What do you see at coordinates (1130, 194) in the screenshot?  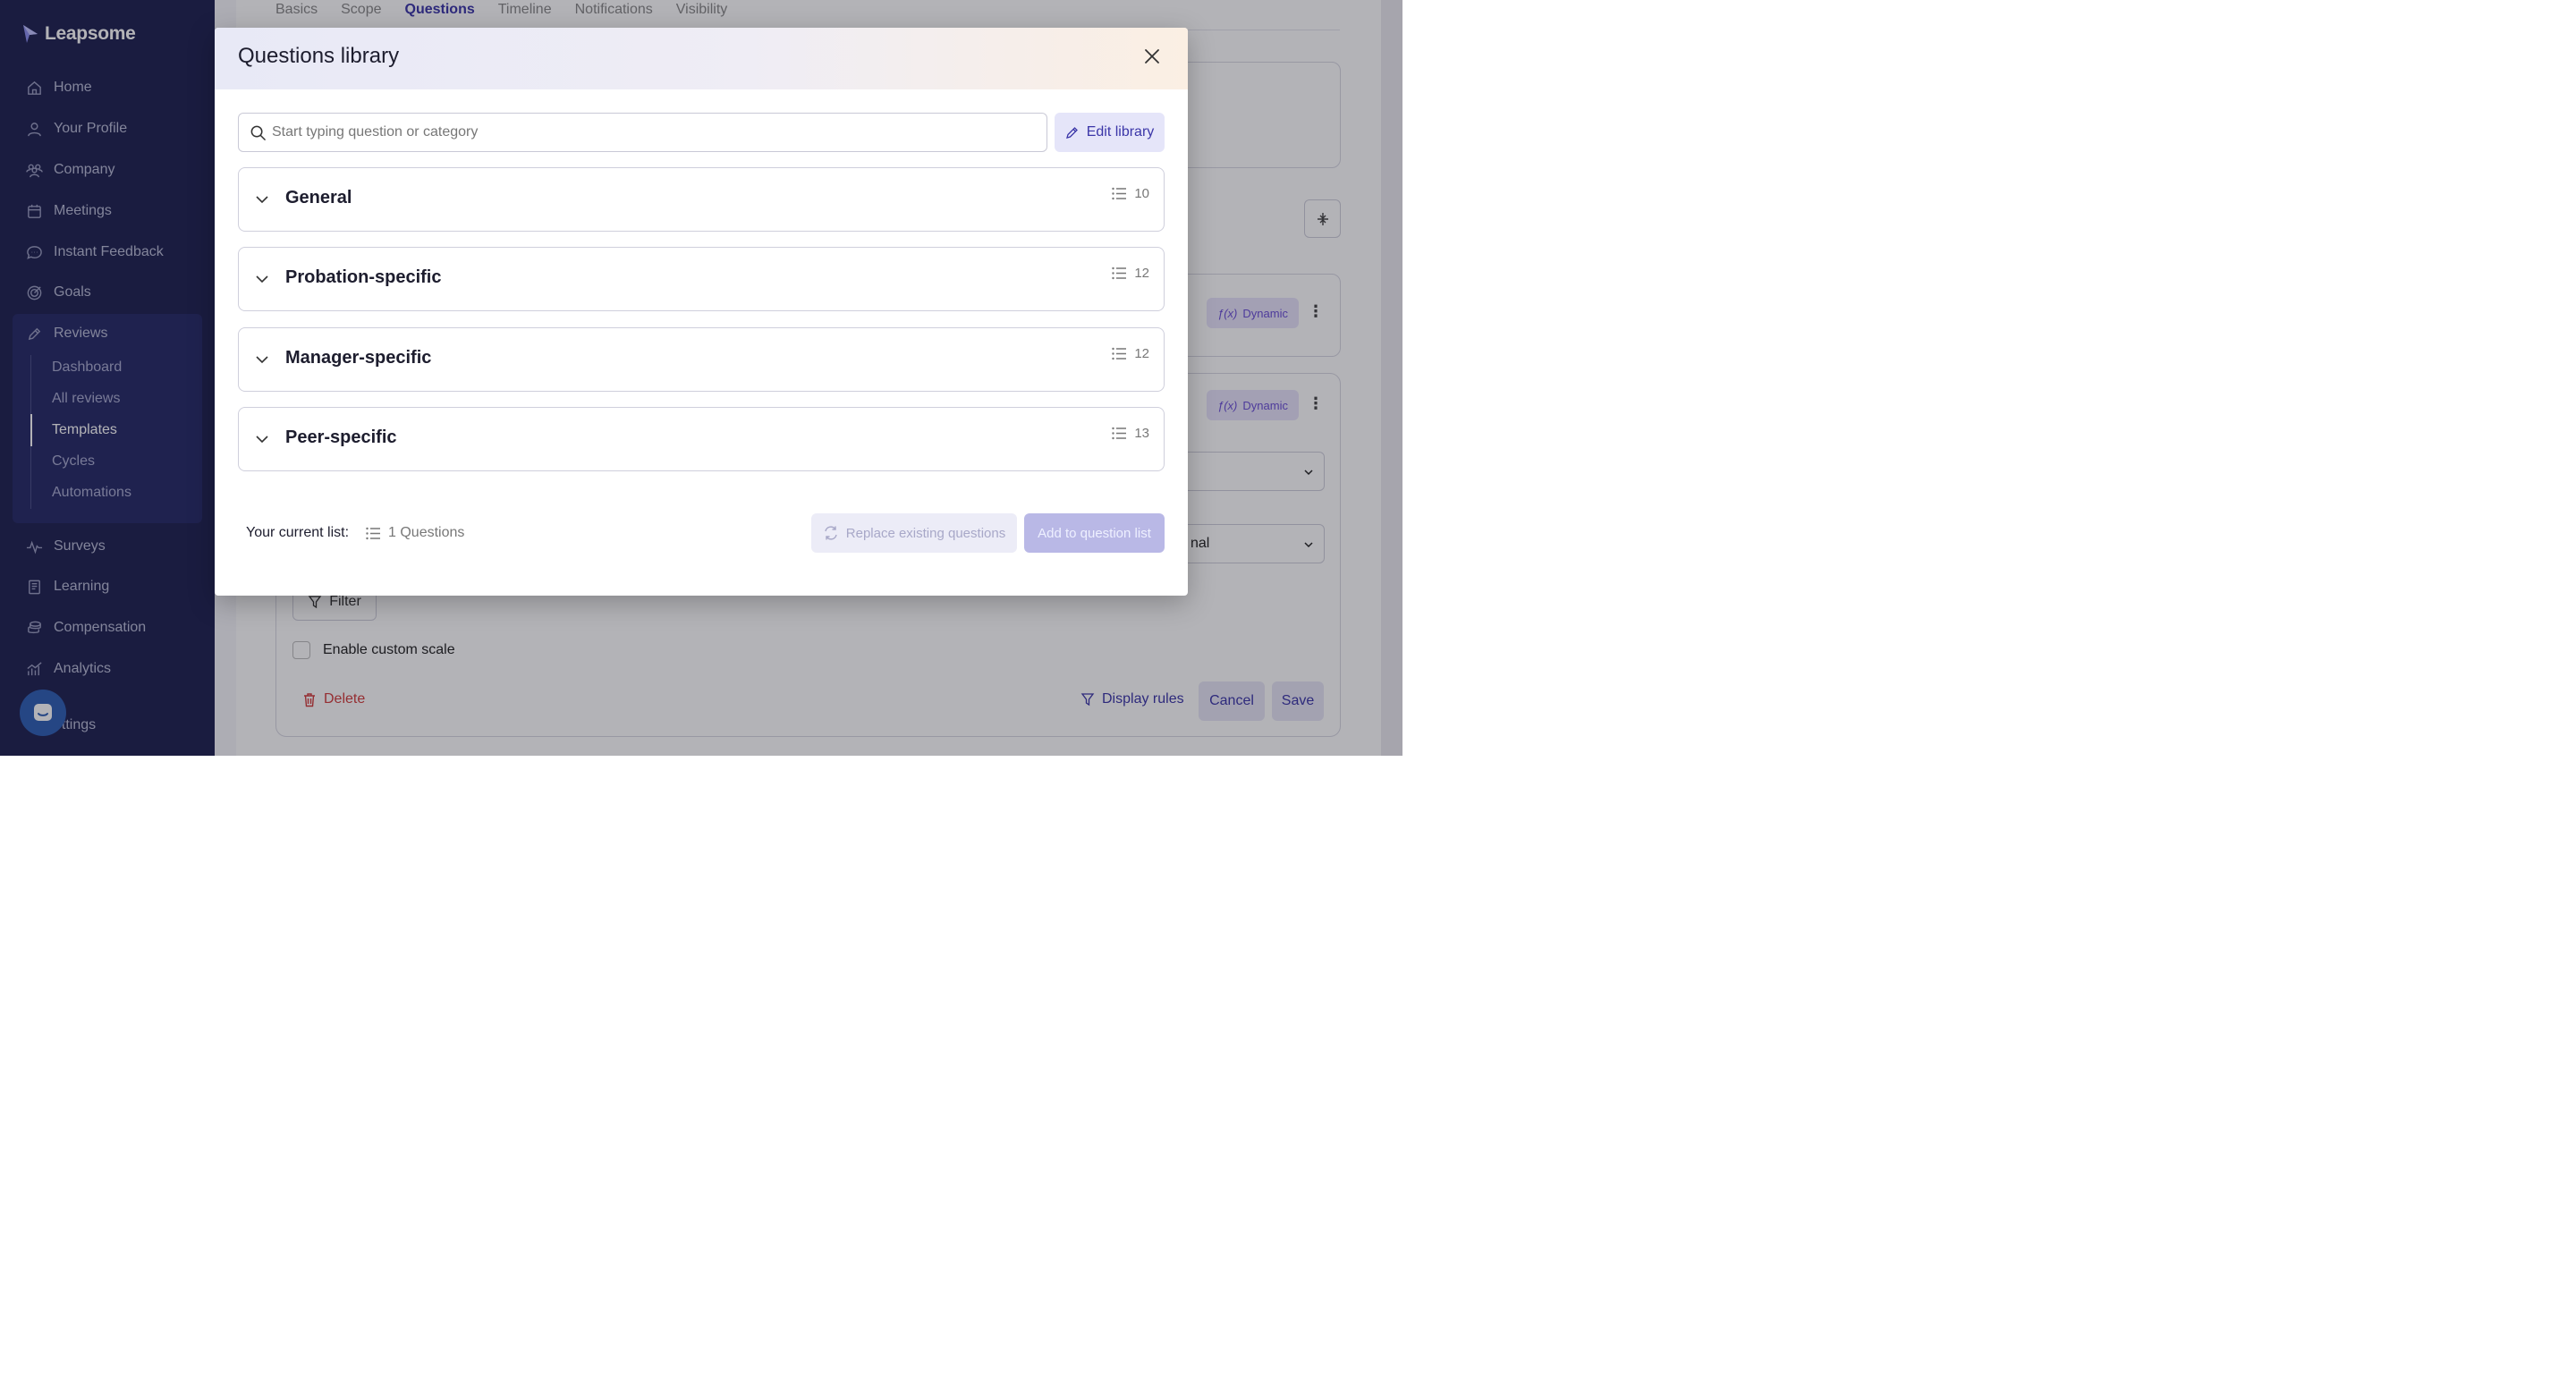 I see `category-count: 10` at bounding box center [1130, 194].